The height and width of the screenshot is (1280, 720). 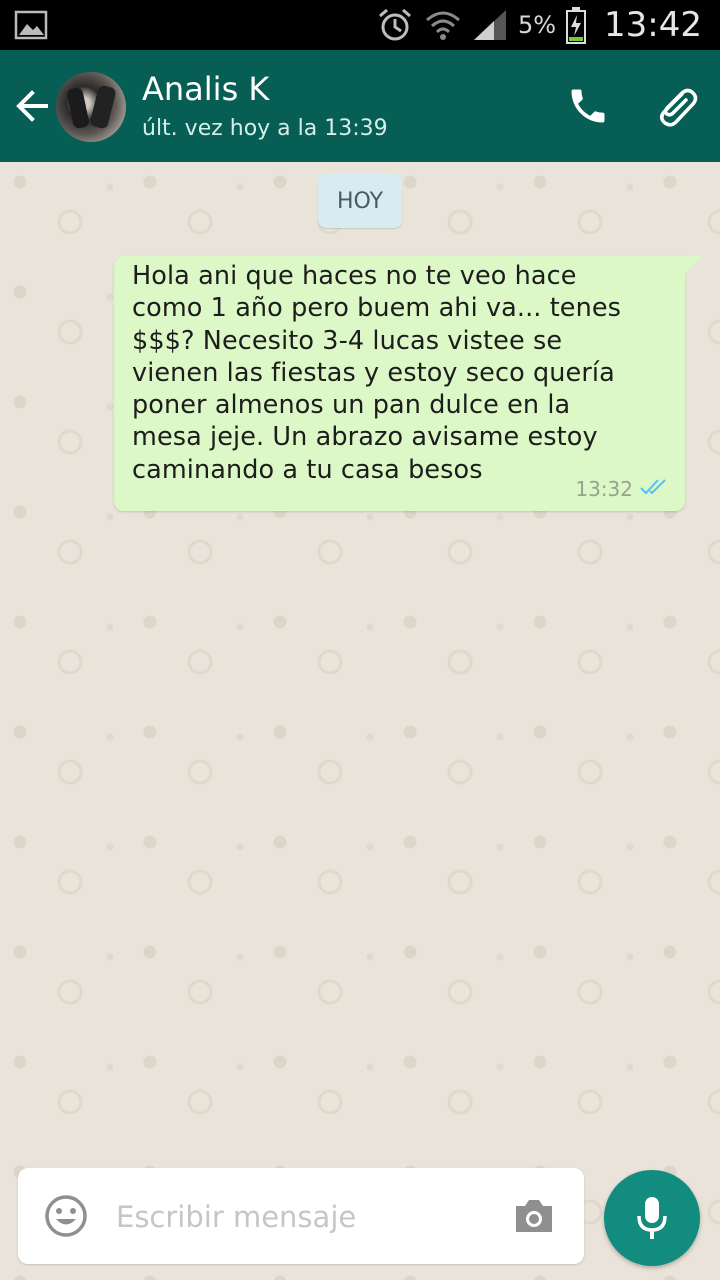 What do you see at coordinates (360, 25) in the screenshot?
I see `status-bar: 5% 13:42` at bounding box center [360, 25].